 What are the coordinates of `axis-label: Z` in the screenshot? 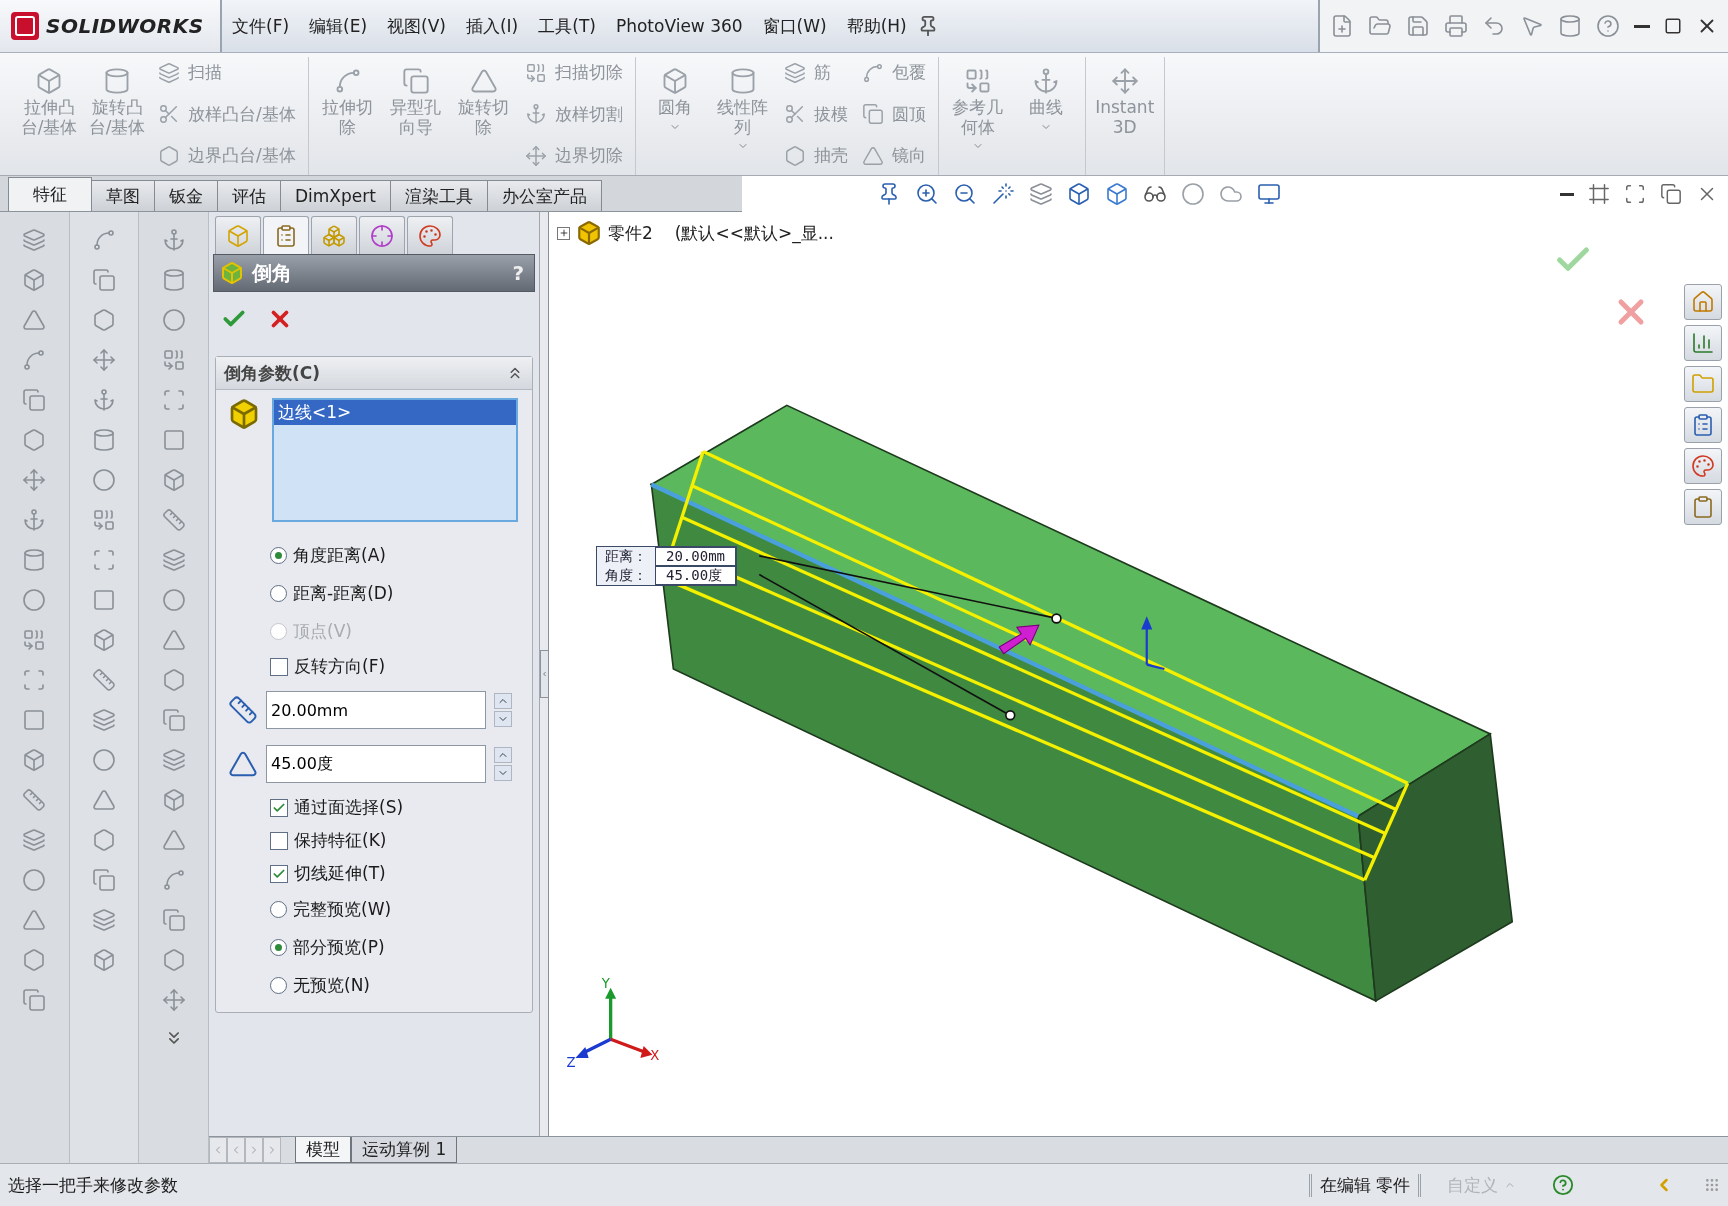 It's located at (571, 1062).